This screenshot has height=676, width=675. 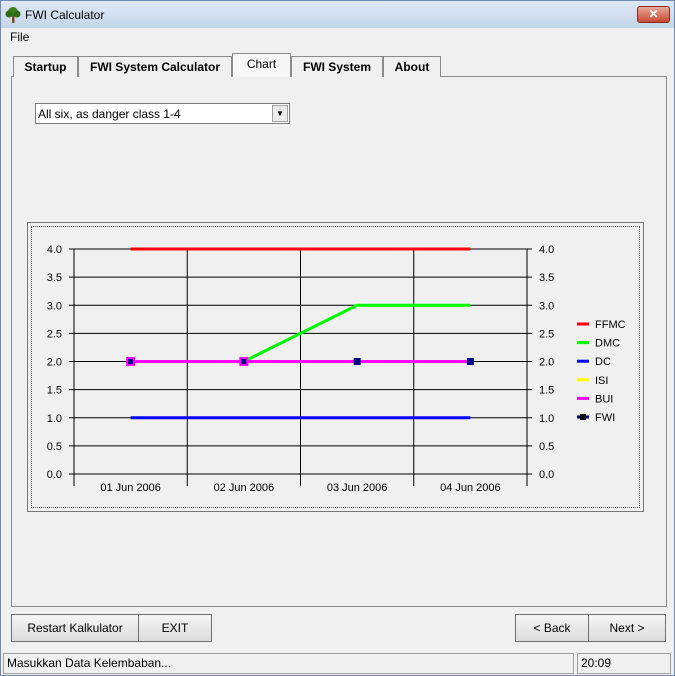 What do you see at coordinates (54, 391) in the screenshot?
I see `y-tick-label-left: 1.5` at bounding box center [54, 391].